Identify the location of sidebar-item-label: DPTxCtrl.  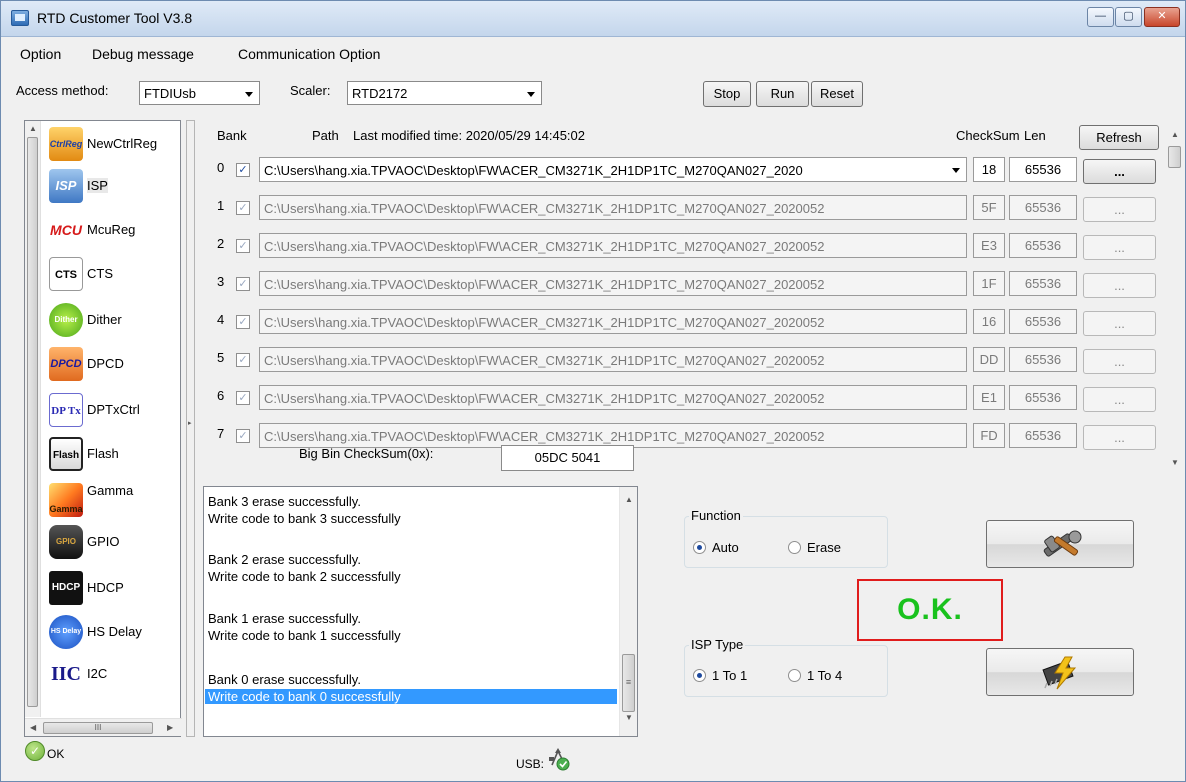
(113, 409).